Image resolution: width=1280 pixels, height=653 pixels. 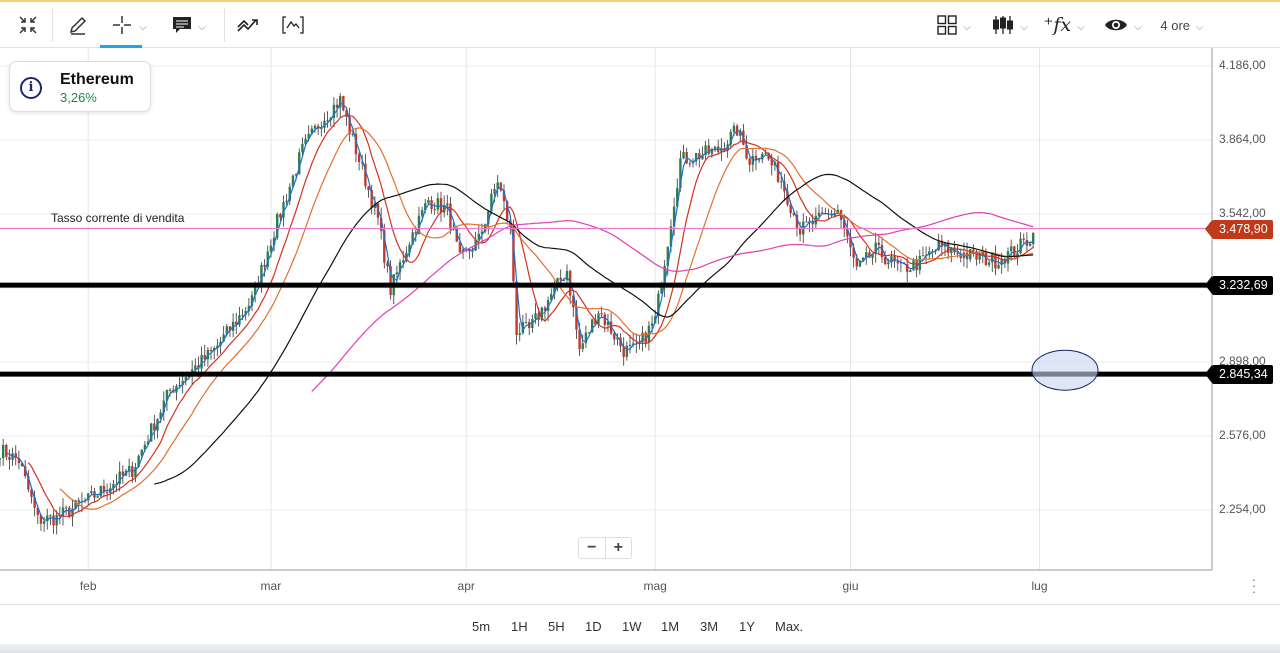 I want to click on timeframe-select: 4 ore ⌵, so click(x=1182, y=25).